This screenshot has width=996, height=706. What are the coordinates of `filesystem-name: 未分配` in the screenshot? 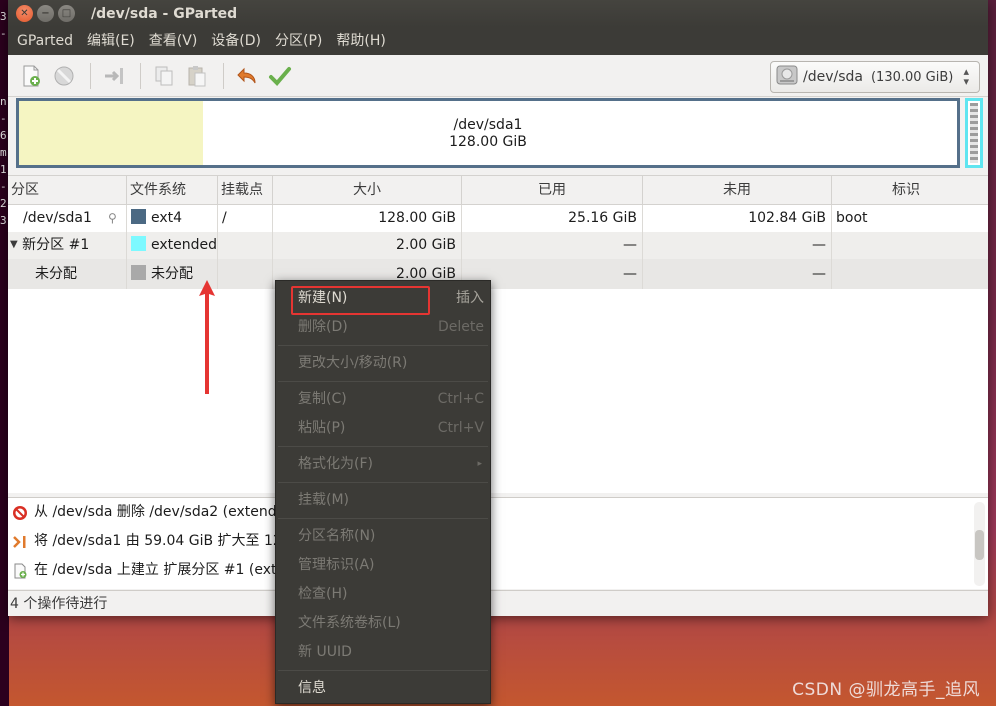 It's located at (172, 274).